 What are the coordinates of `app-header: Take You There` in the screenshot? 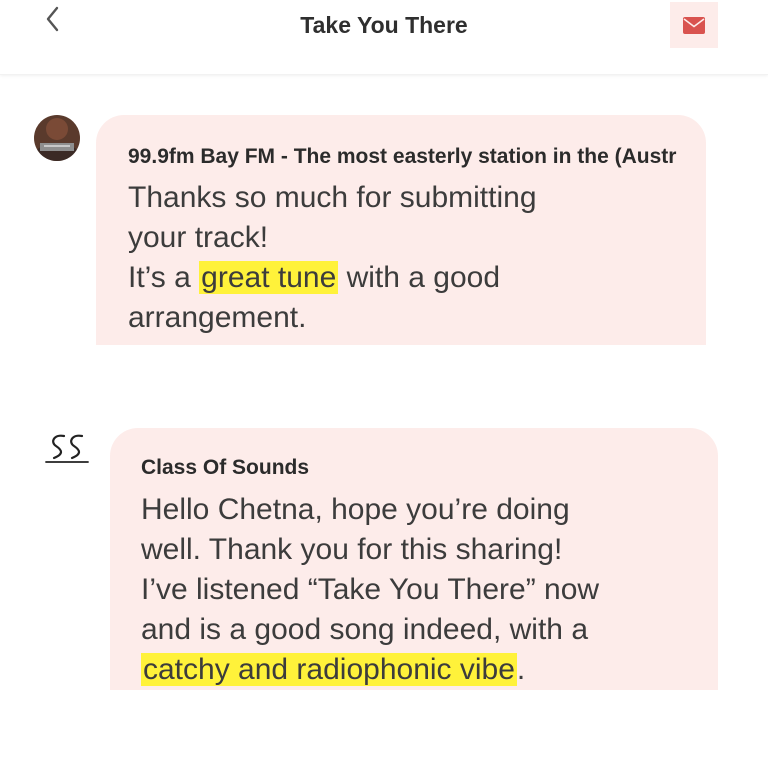 It's located at (384, 37).